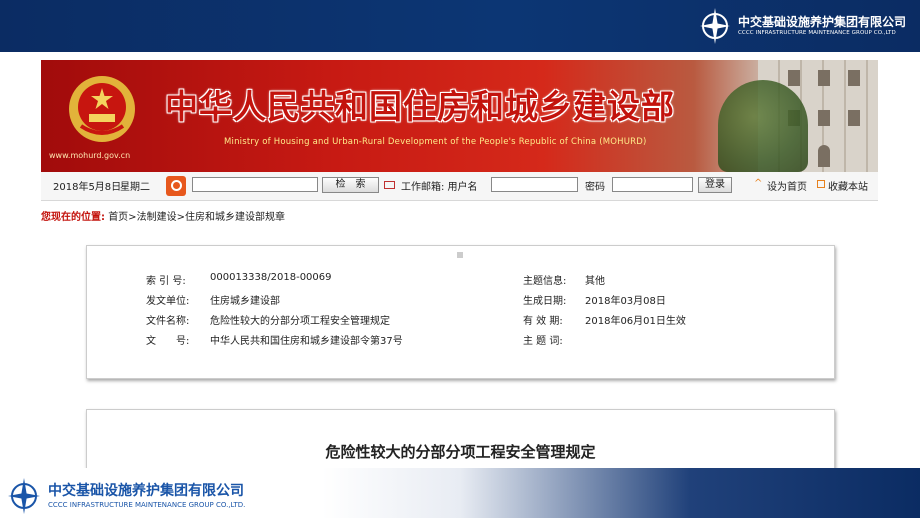  I want to click on drag-handle, so click(460, 255).